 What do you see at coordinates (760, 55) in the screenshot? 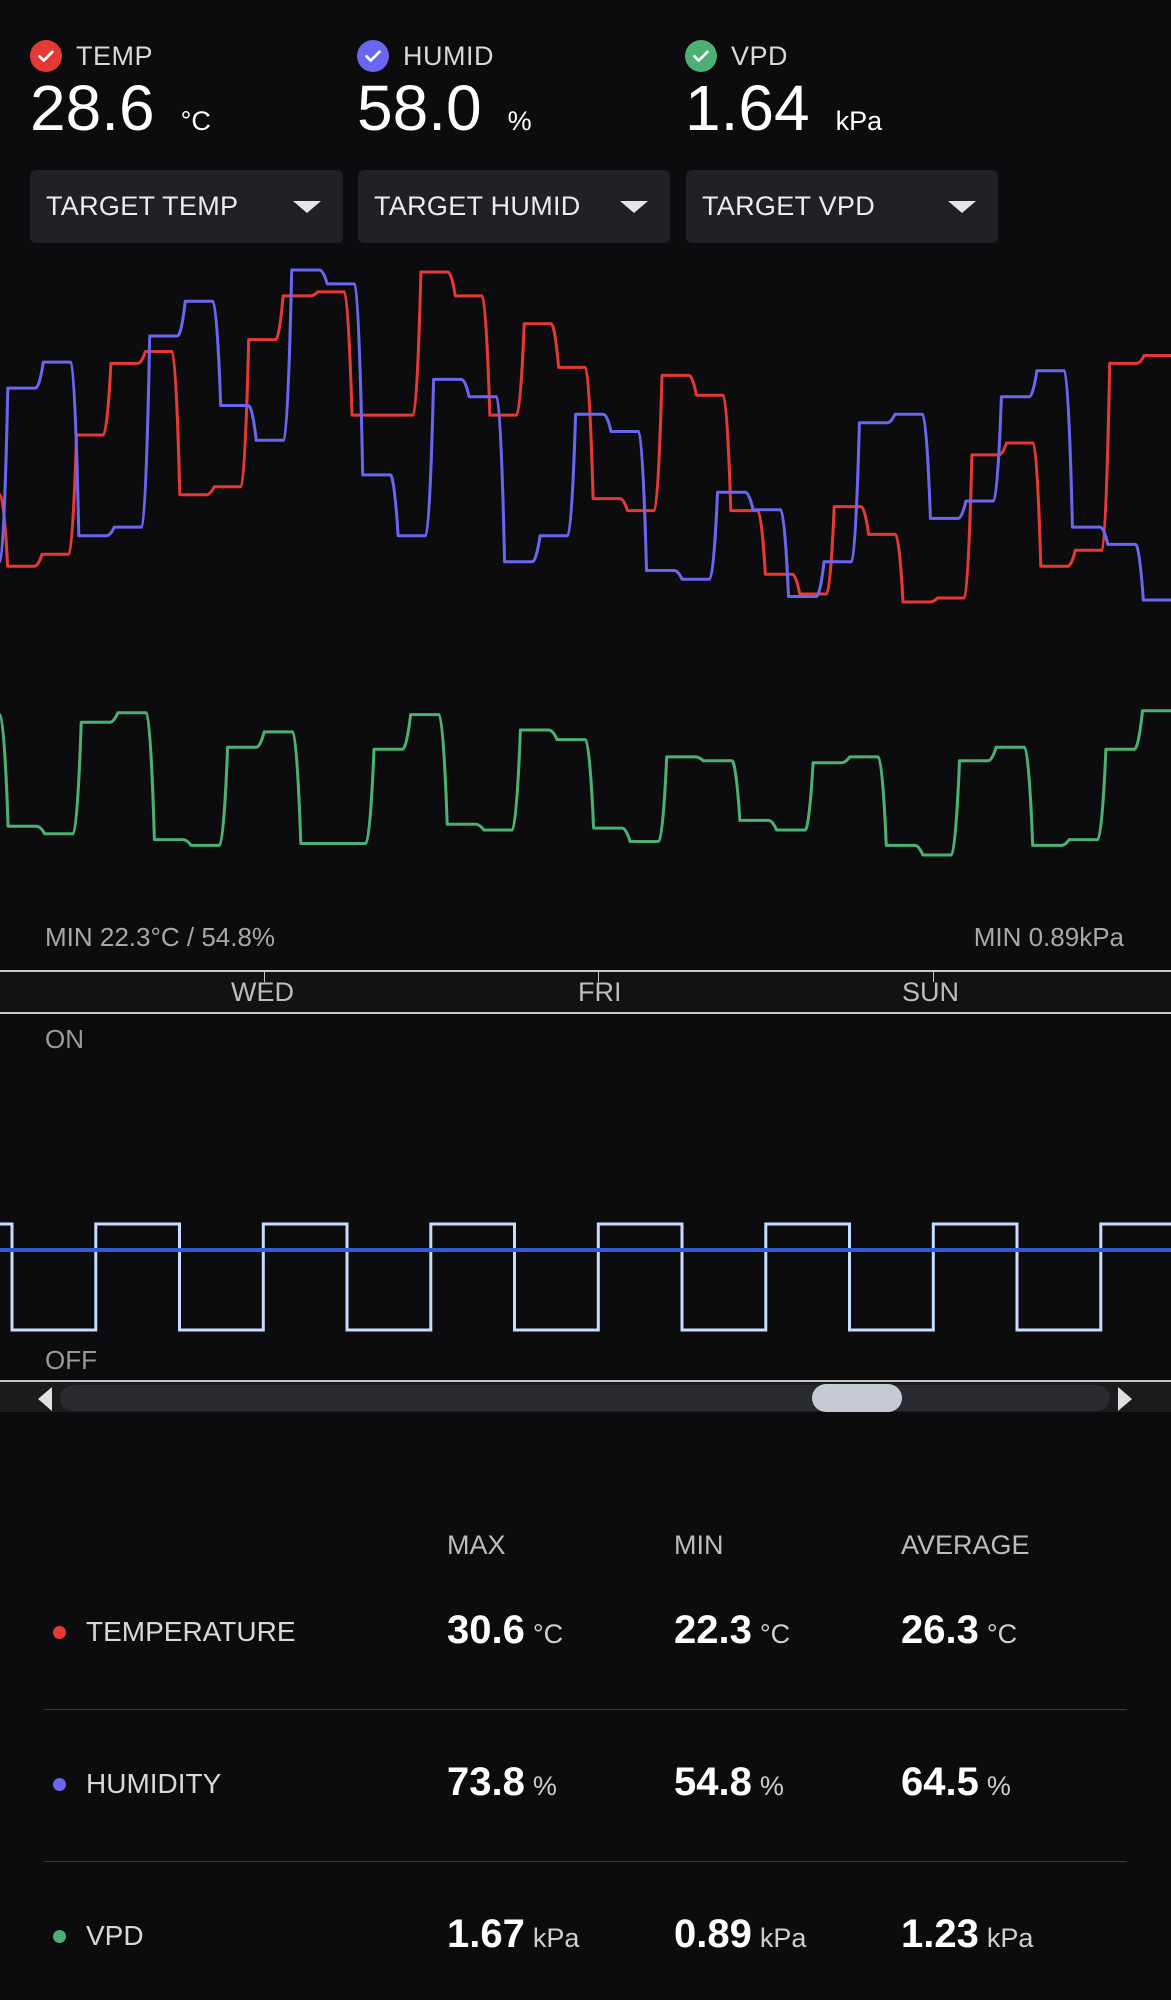
I see `vpd-label: VPD` at bounding box center [760, 55].